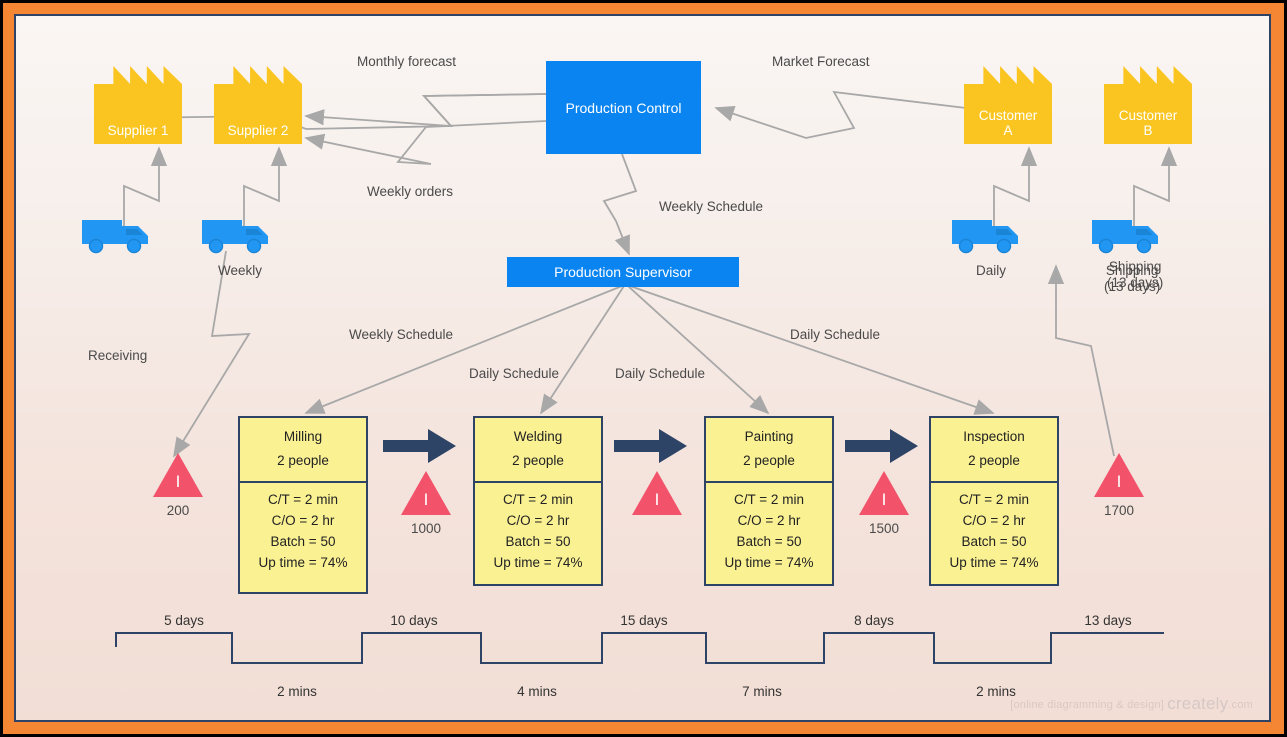 This screenshot has width=1287, height=737. I want to click on production-supervisor-label: Production Supervisor, so click(623, 272).